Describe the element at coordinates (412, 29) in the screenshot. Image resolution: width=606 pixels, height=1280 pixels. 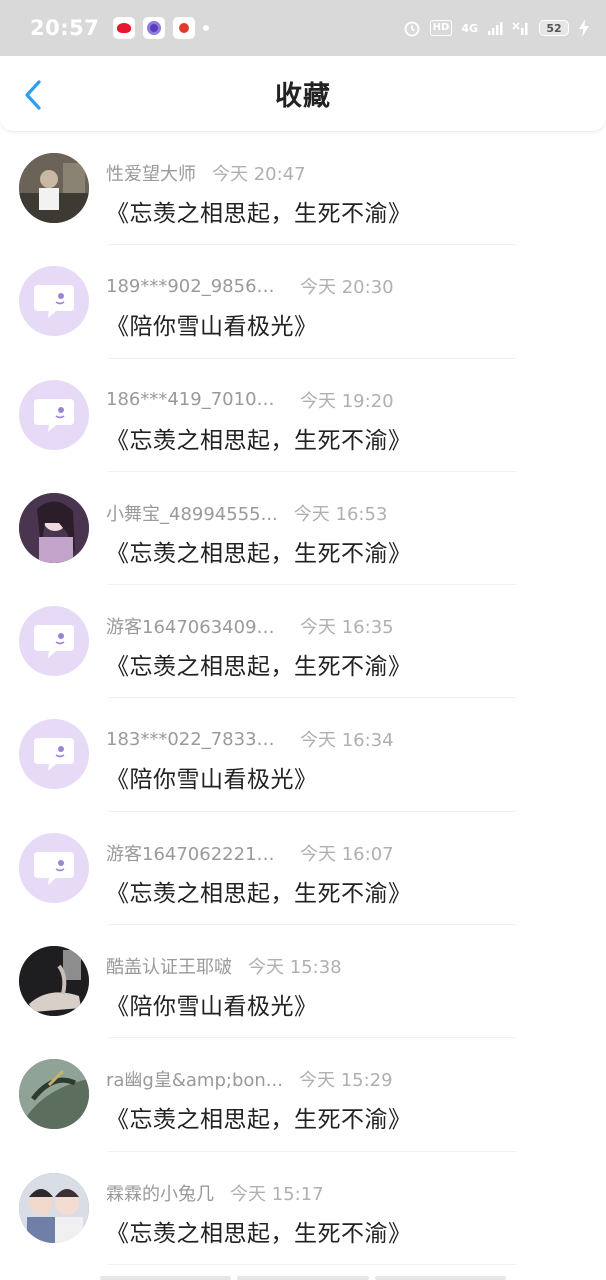
I see `alarm-icon` at that location.